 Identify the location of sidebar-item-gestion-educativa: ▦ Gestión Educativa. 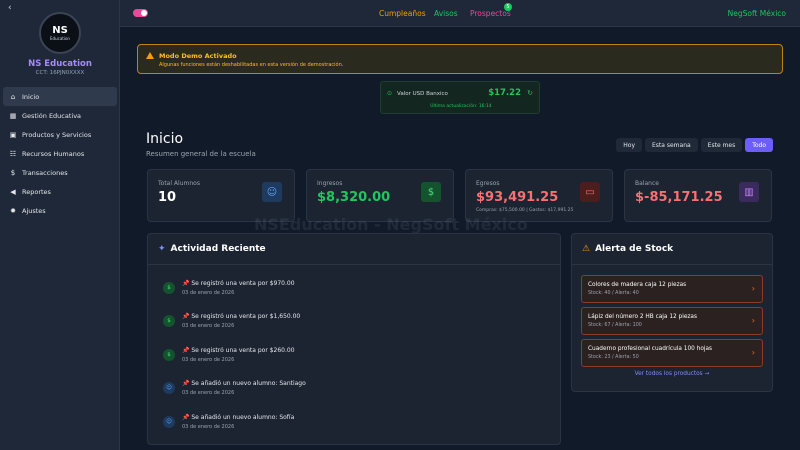
(60, 115).